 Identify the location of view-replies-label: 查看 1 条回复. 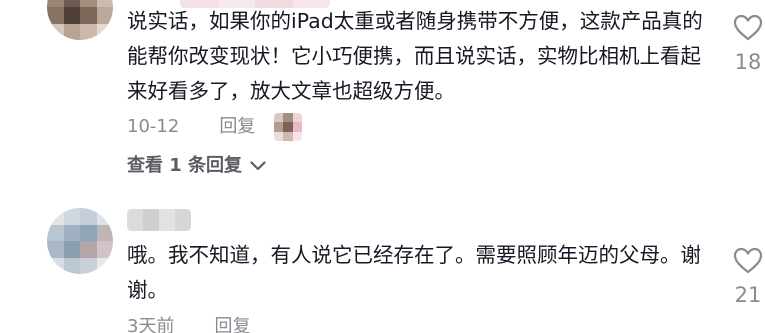
(185, 165).